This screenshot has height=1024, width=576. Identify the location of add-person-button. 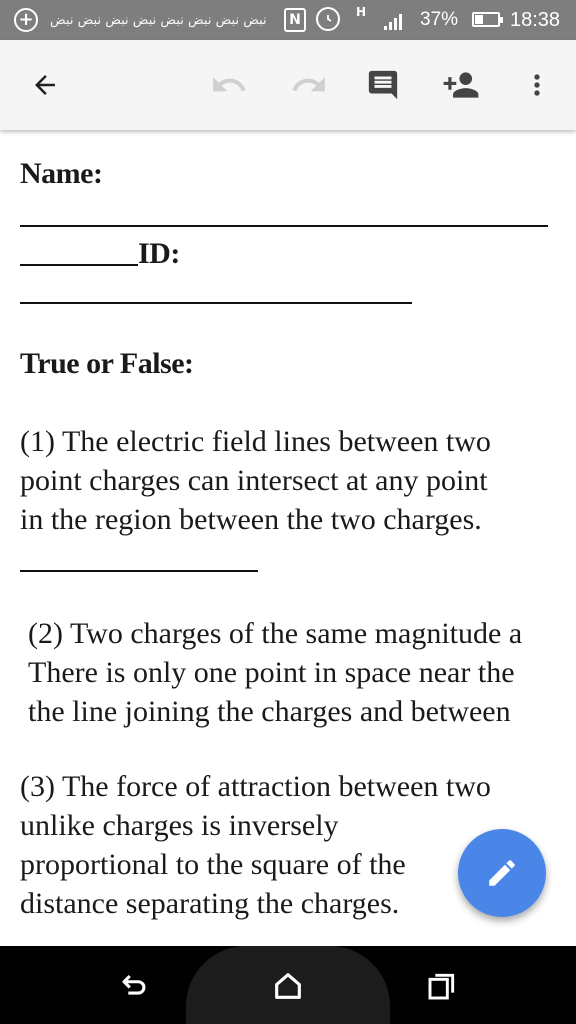
(461, 85).